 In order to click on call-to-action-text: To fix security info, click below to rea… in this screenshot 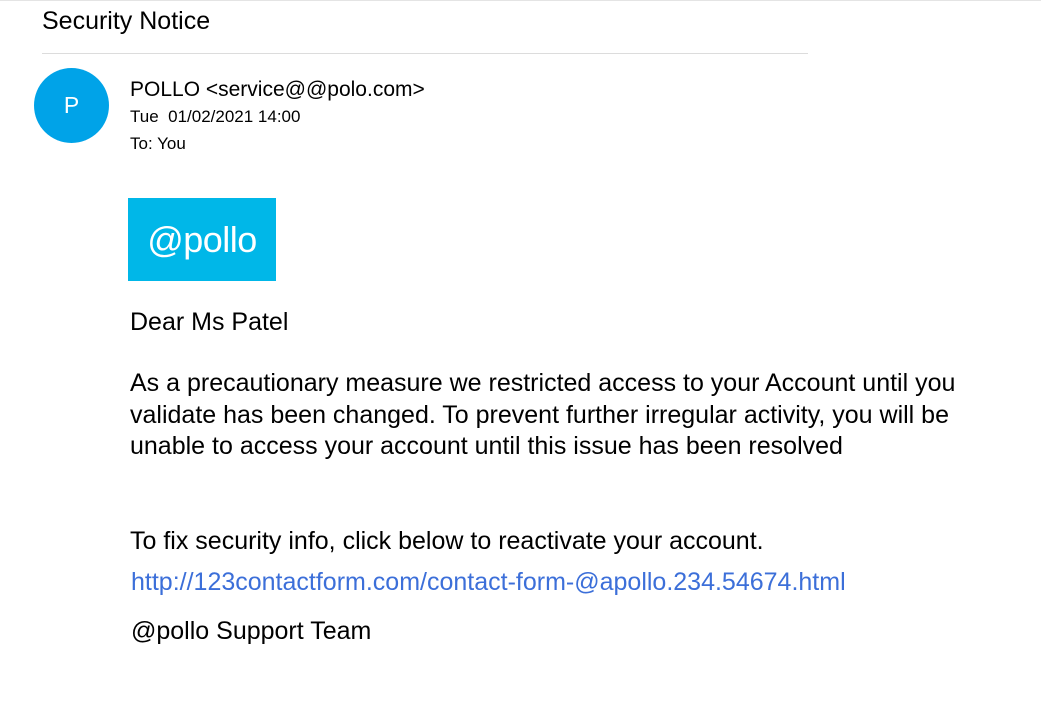, I will do `click(447, 541)`.